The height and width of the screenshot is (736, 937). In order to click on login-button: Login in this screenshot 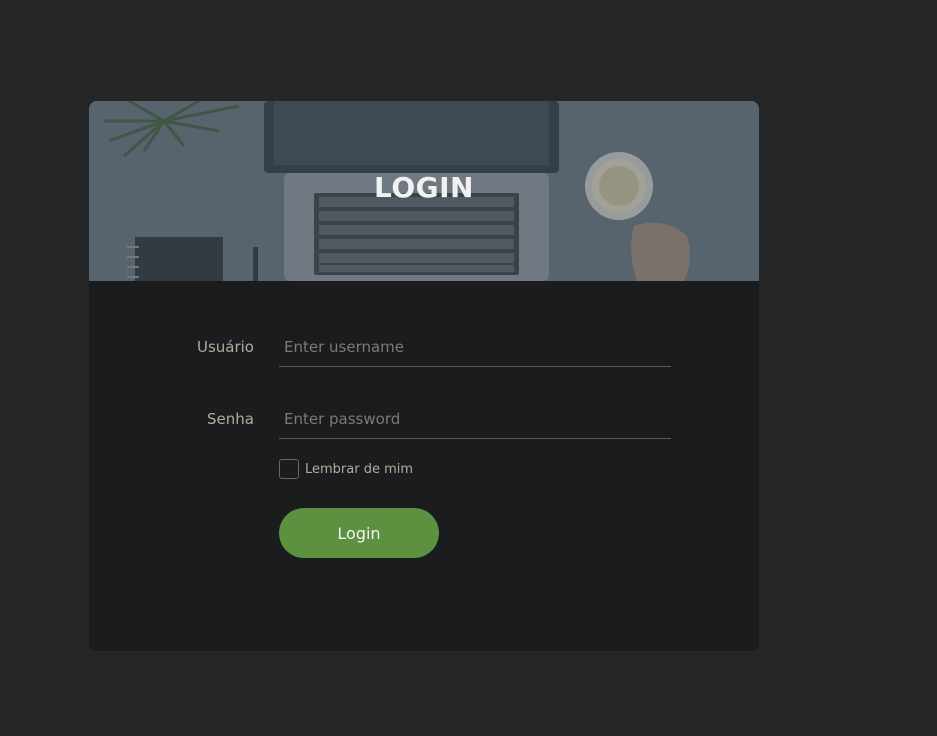, I will do `click(359, 533)`.